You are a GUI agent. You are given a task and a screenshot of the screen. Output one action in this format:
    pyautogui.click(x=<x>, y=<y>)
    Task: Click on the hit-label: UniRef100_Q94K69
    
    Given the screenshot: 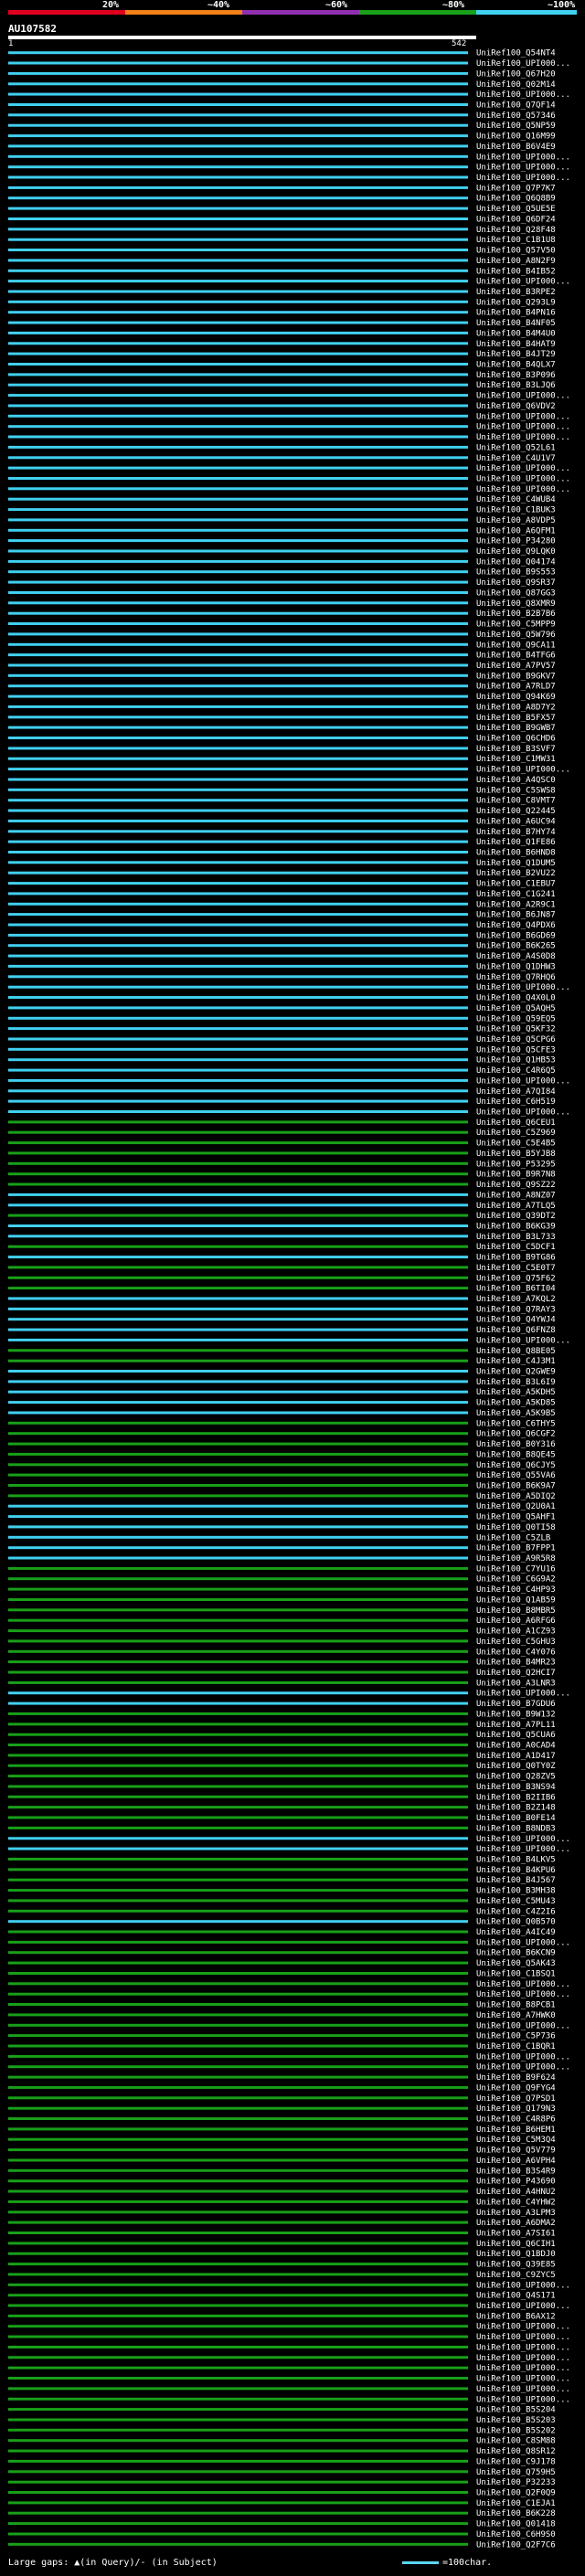 What is the action you would take?
    pyautogui.click(x=516, y=697)
    